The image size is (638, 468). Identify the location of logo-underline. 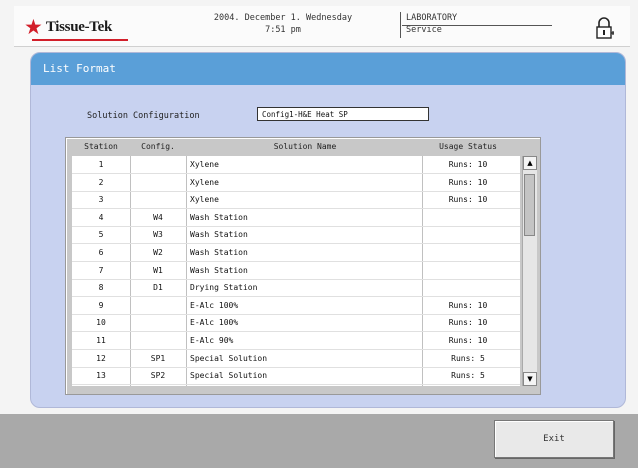
(80, 40).